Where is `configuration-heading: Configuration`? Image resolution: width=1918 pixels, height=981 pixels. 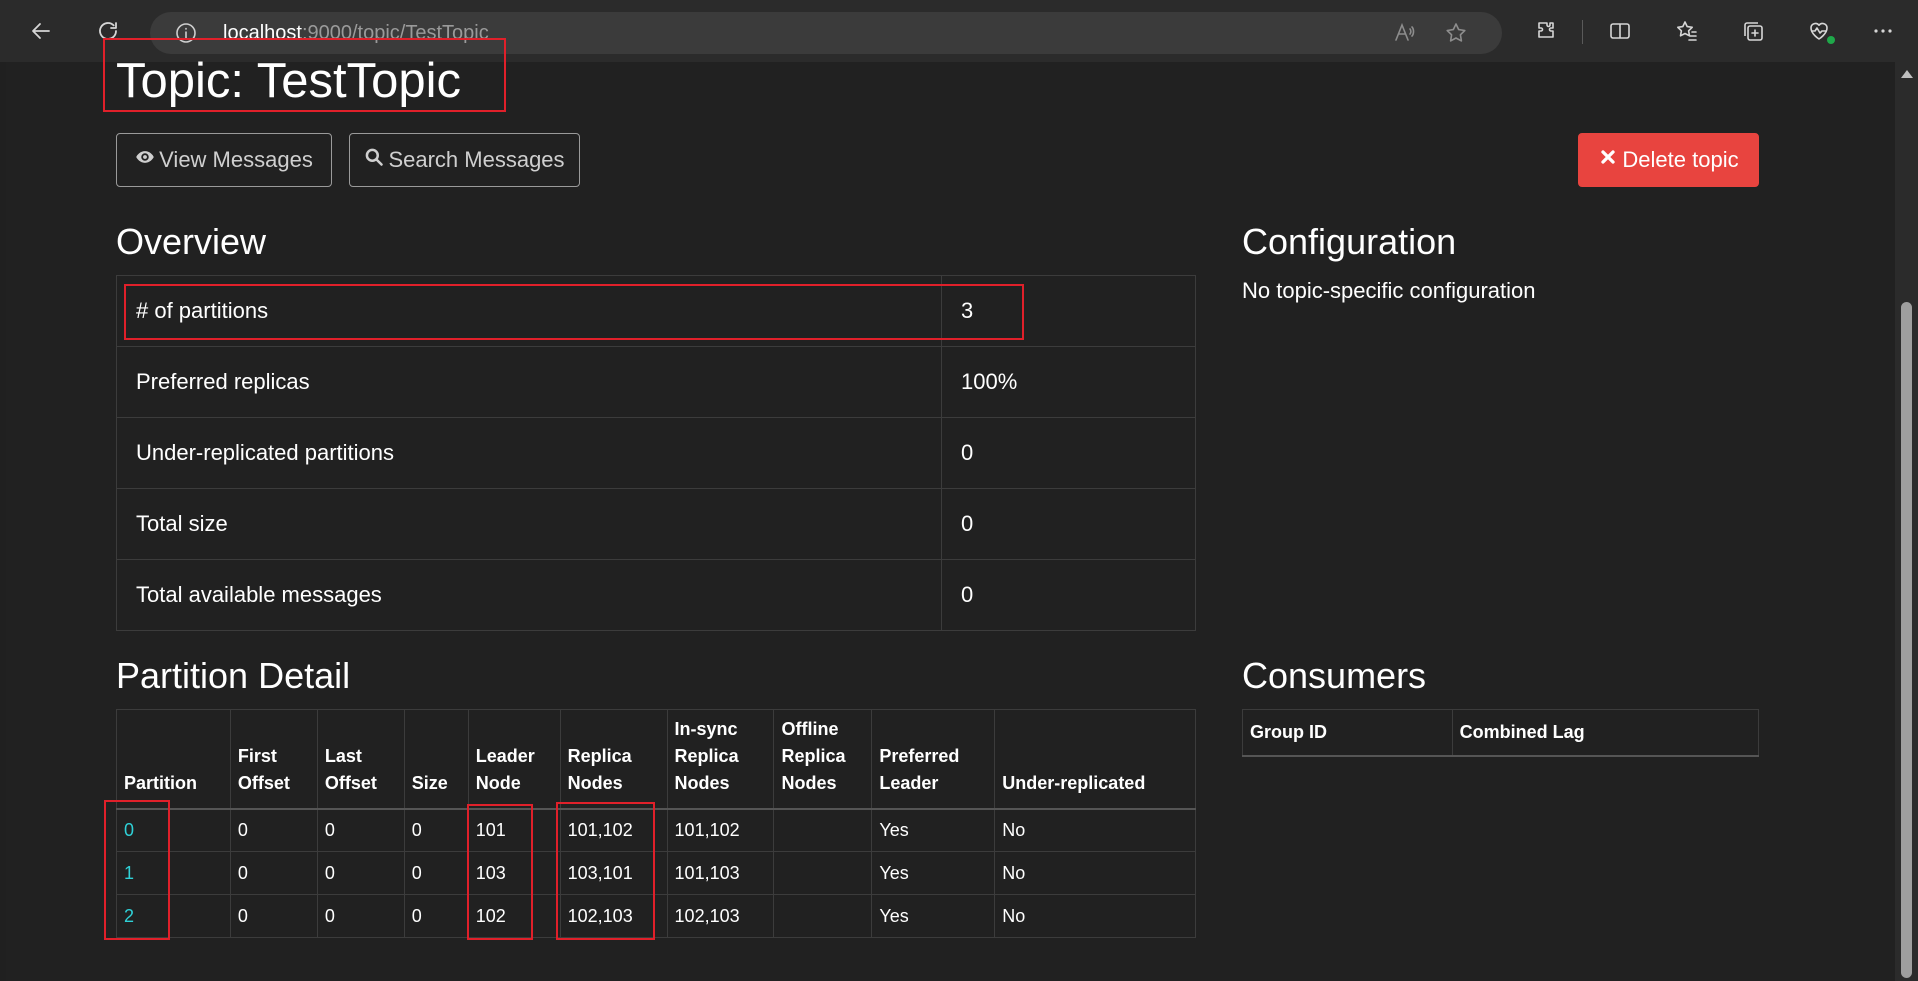
configuration-heading: Configuration is located at coordinates (1349, 241).